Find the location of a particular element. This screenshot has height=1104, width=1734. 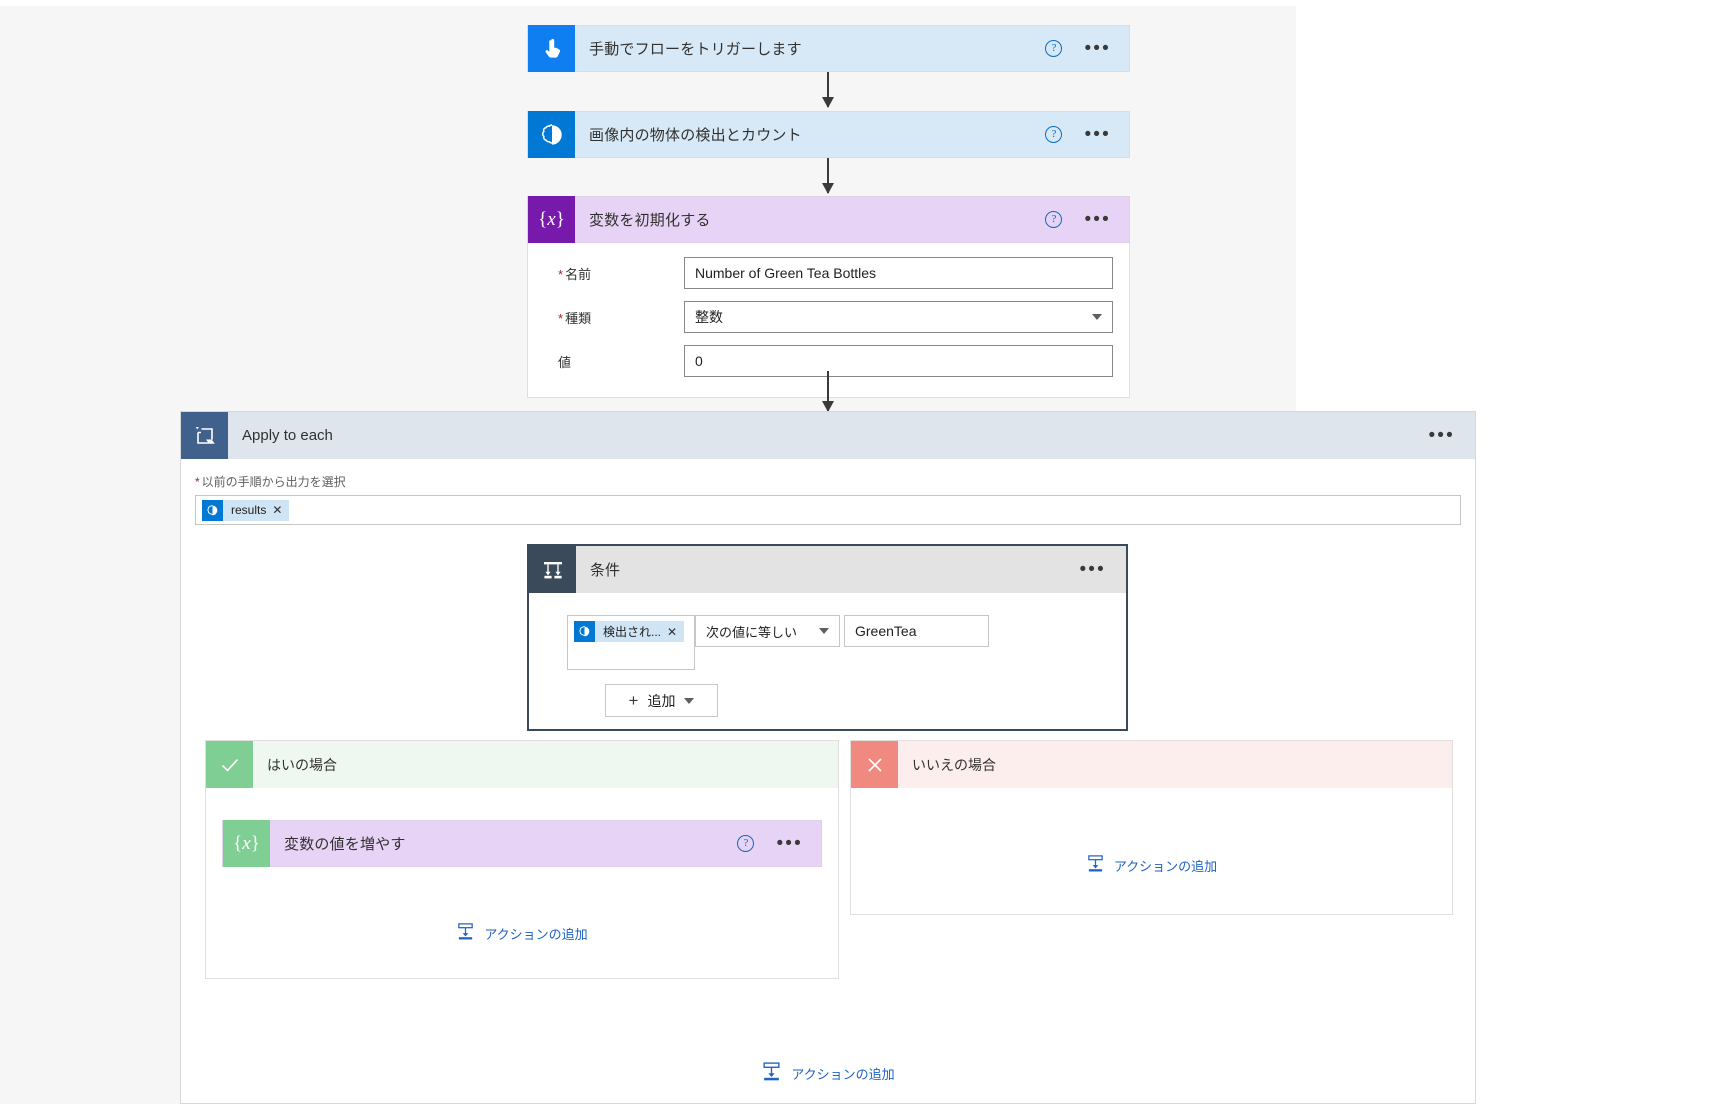

increment-variable-header: {x} 変数の値を増やす ? ••• is located at coordinates (522, 843).